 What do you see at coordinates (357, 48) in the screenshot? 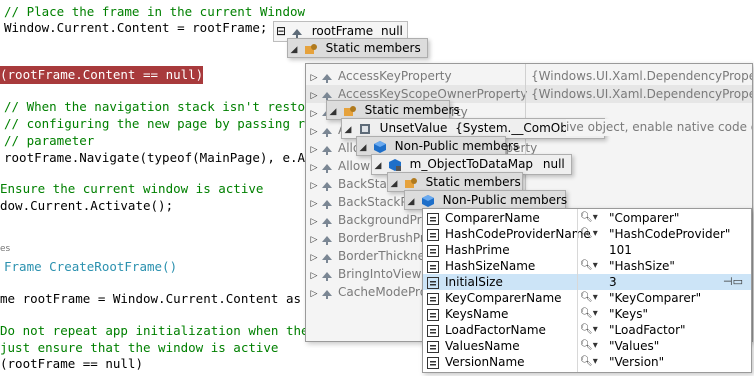
I see `static-members-header: ◢ Static members` at bounding box center [357, 48].